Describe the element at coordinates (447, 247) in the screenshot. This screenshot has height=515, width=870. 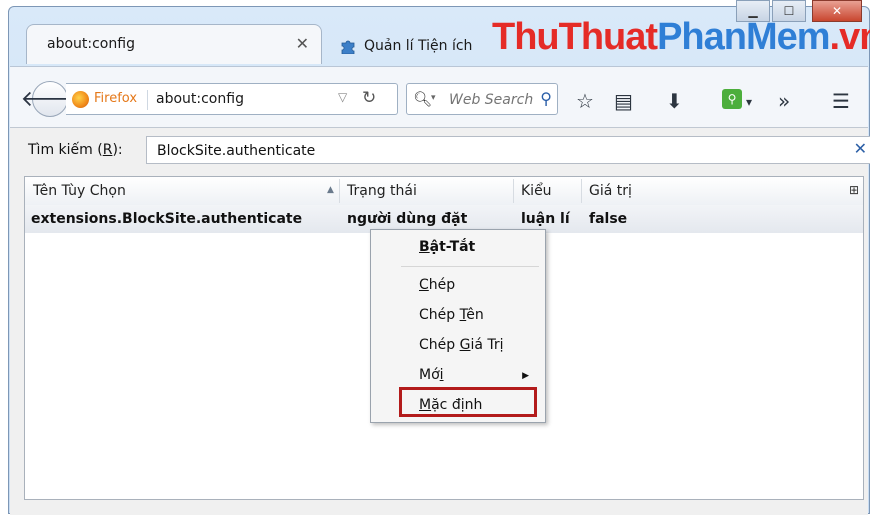
I see `menu-item-toggle: Bật-Tắt` at that location.